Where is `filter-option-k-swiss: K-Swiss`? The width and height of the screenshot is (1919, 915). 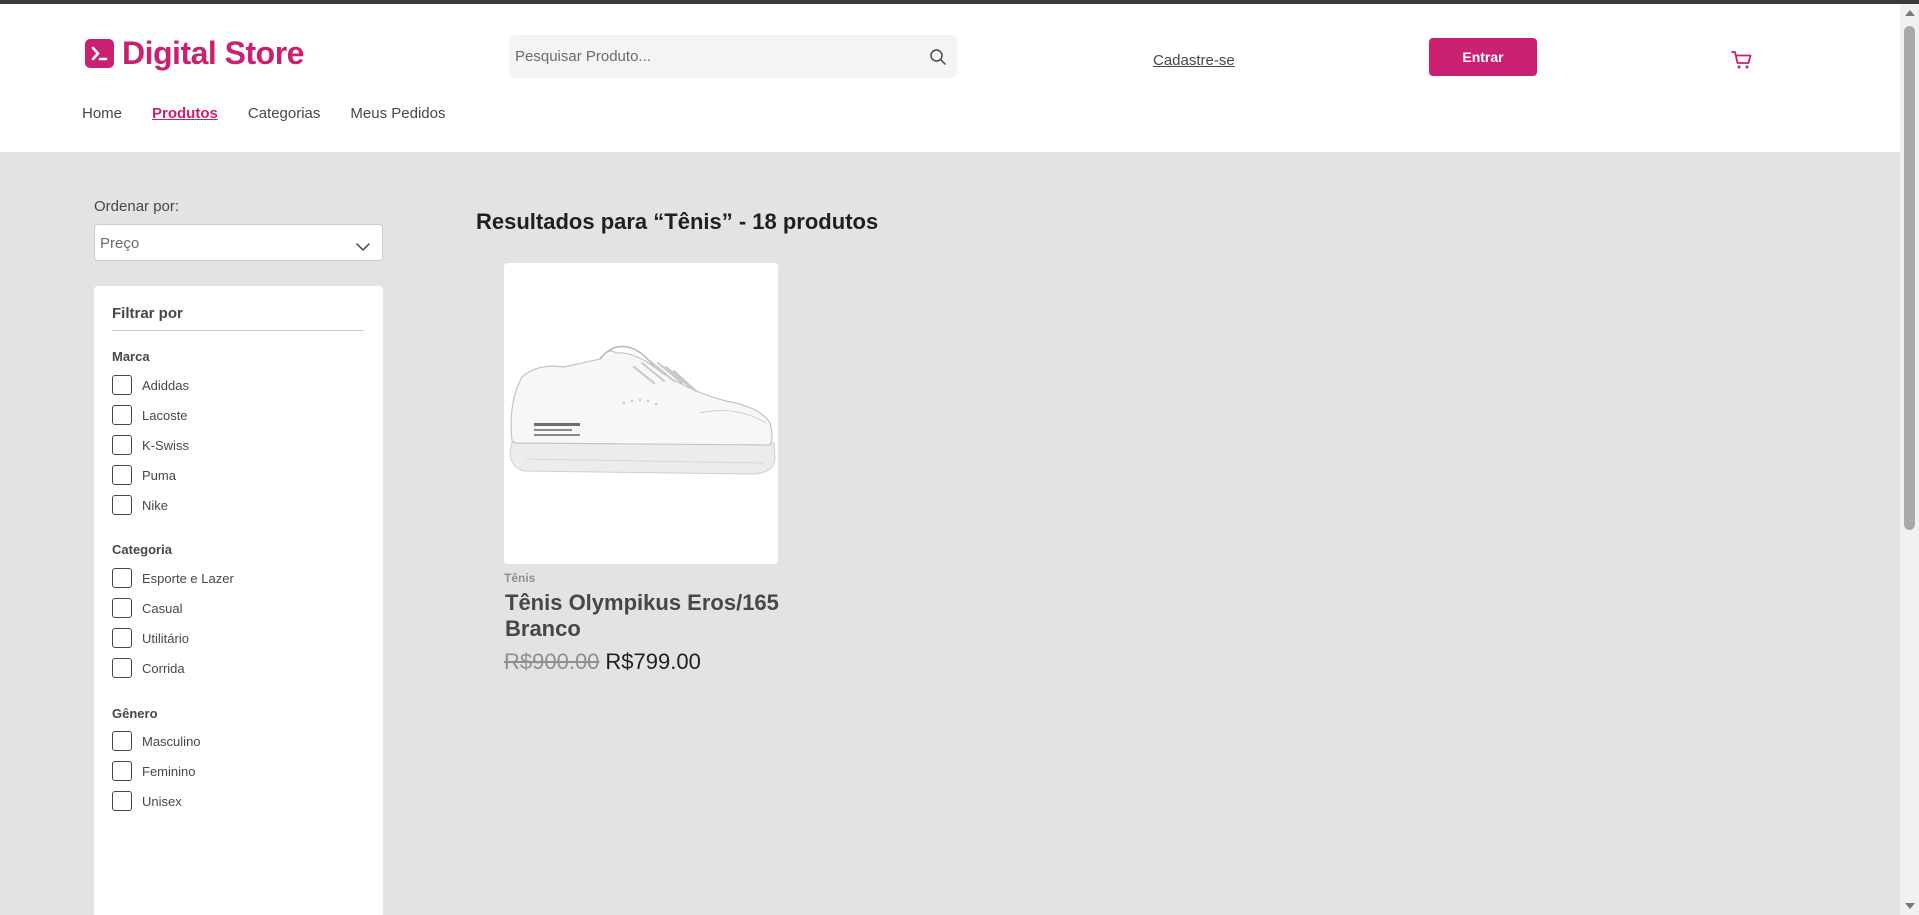
filter-option-k-swiss: K-Swiss is located at coordinates (150, 445).